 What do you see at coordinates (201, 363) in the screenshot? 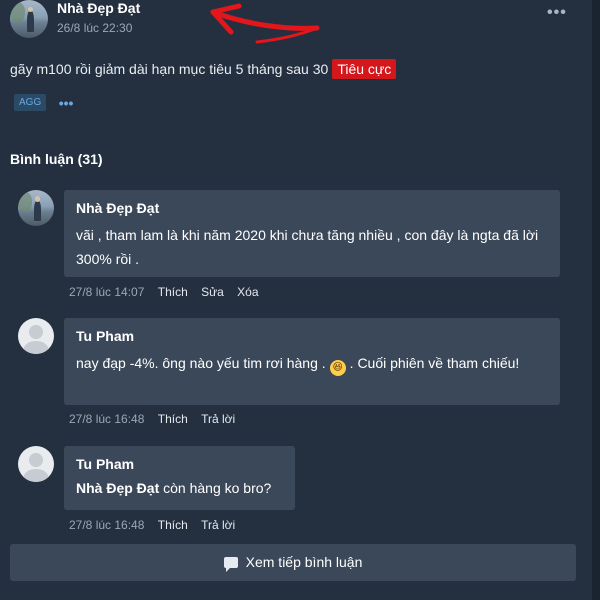
I see `comment-text-part: nay đạp -4%. ông nào yếu tim rơi hàng .` at bounding box center [201, 363].